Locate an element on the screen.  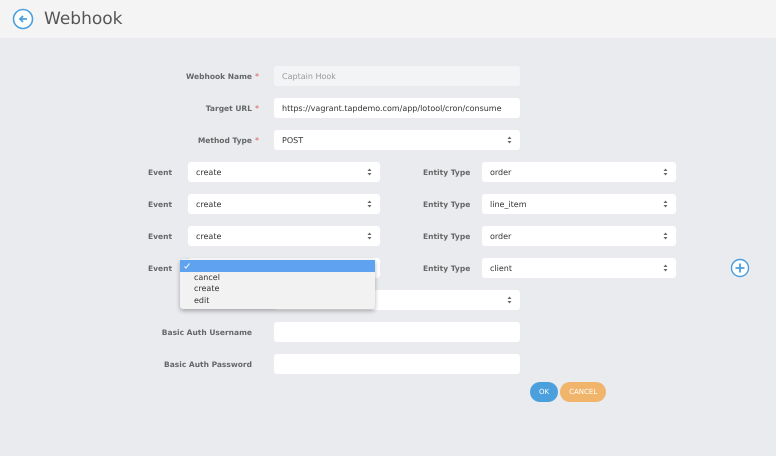
dropdown-option: edit is located at coordinates (277, 300).